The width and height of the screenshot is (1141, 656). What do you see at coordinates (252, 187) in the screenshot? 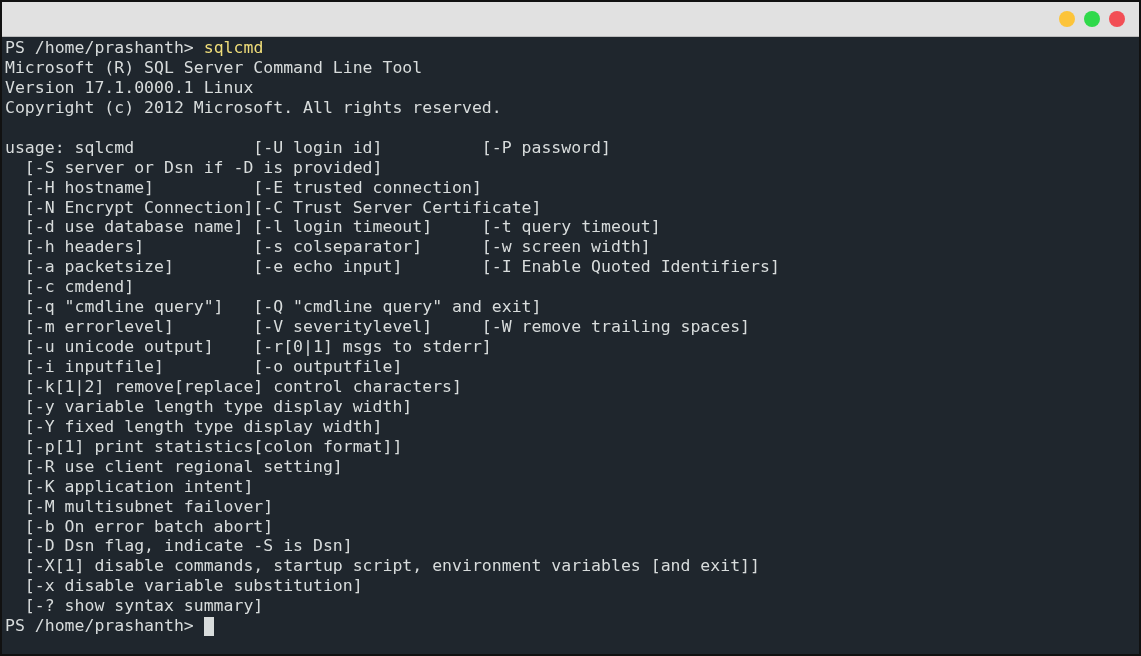
I see `output-line: [-H hostname] [-E trusted connection]` at bounding box center [252, 187].